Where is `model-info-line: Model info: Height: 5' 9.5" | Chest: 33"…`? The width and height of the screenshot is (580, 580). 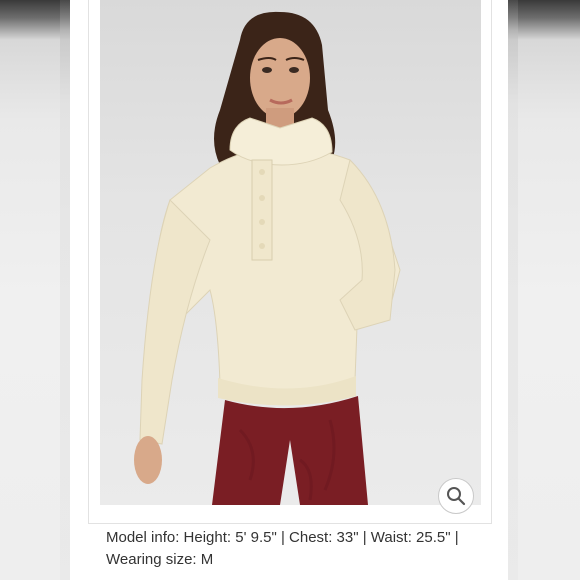
model-info-line: Model info: Height: 5' 9.5" | Chest: 33"… is located at coordinates (282, 537).